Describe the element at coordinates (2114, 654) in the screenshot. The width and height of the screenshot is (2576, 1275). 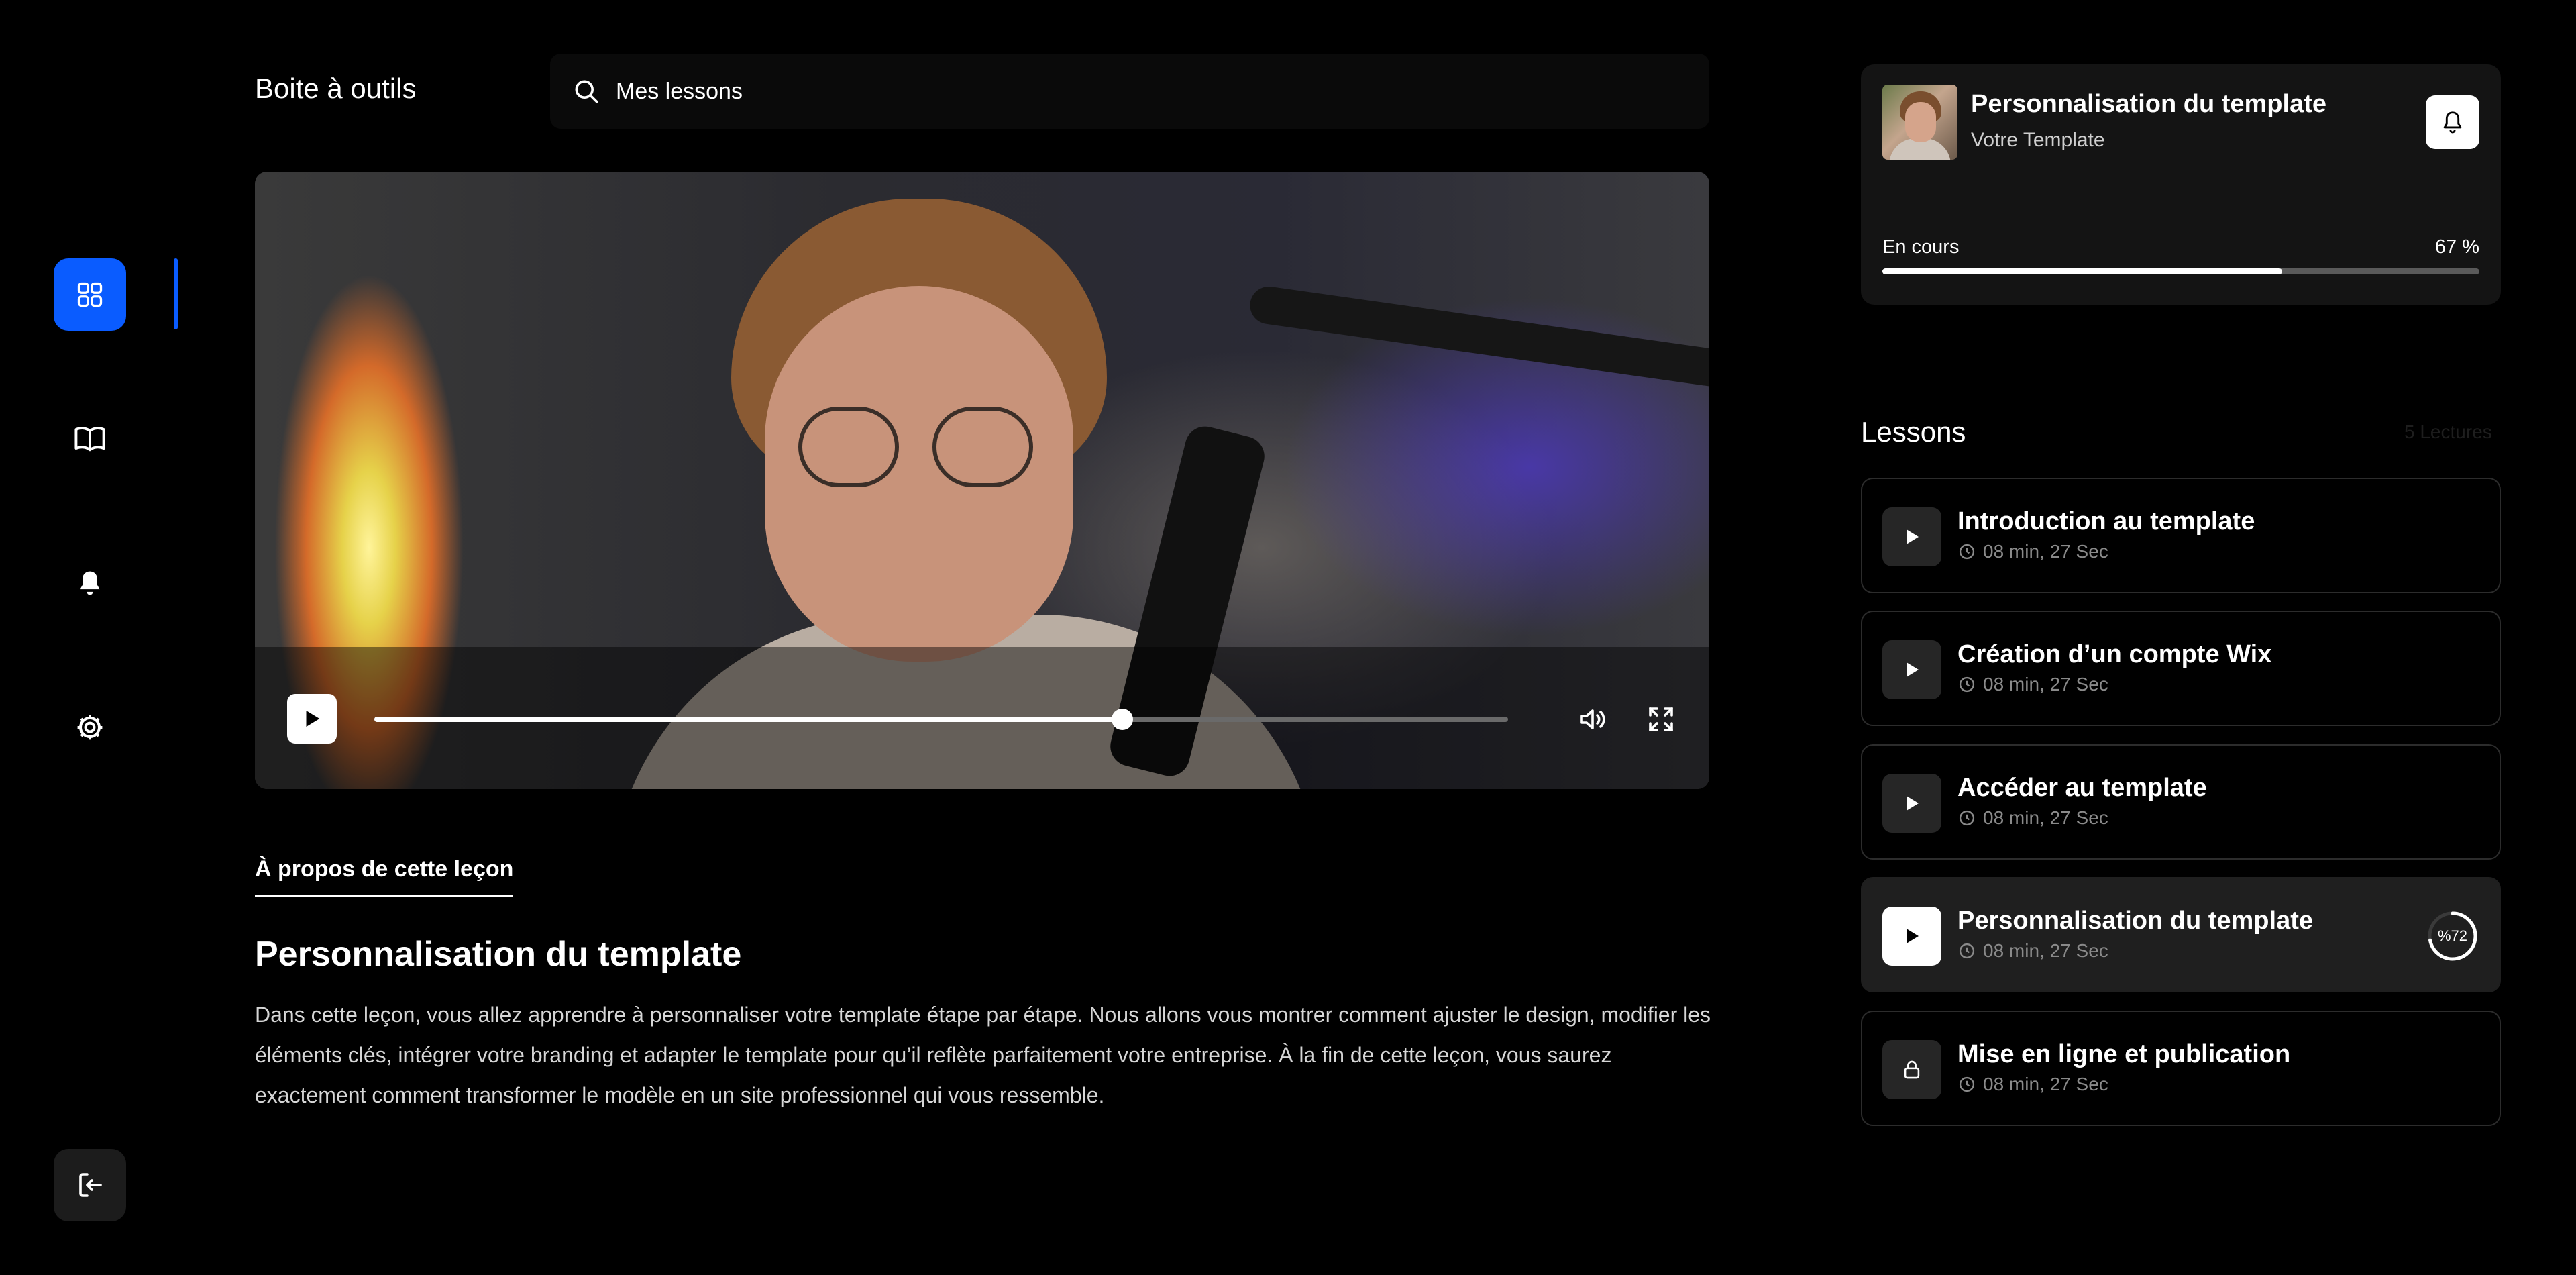
I see `lesson-title: Création d’un compte Wix` at that location.